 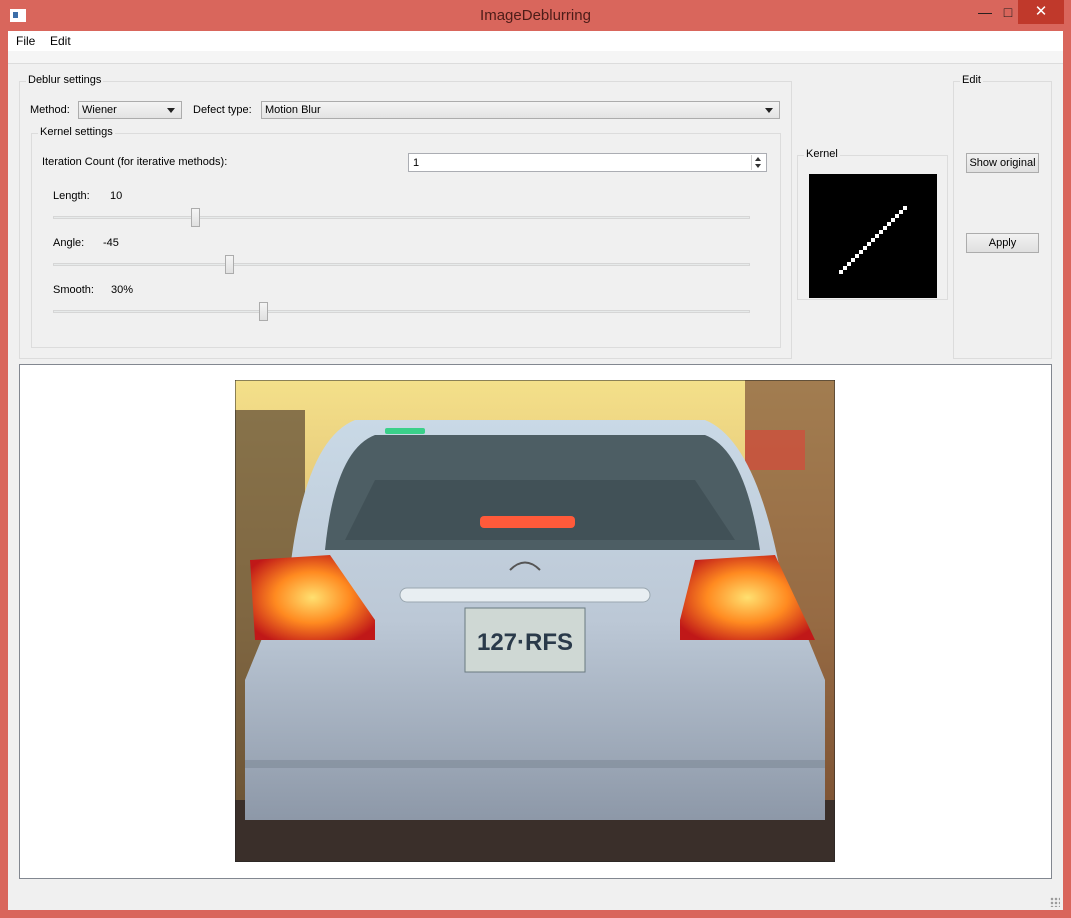 I want to click on close-icon: ✕, so click(x=1041, y=11).